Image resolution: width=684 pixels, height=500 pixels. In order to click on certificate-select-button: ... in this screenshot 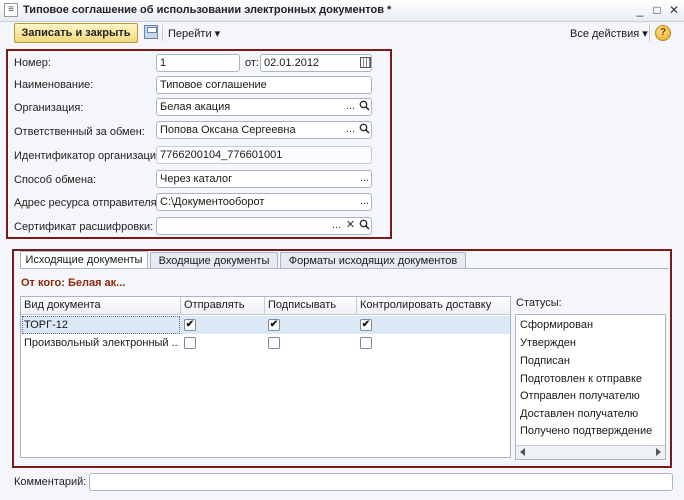, I will do `click(336, 226)`.